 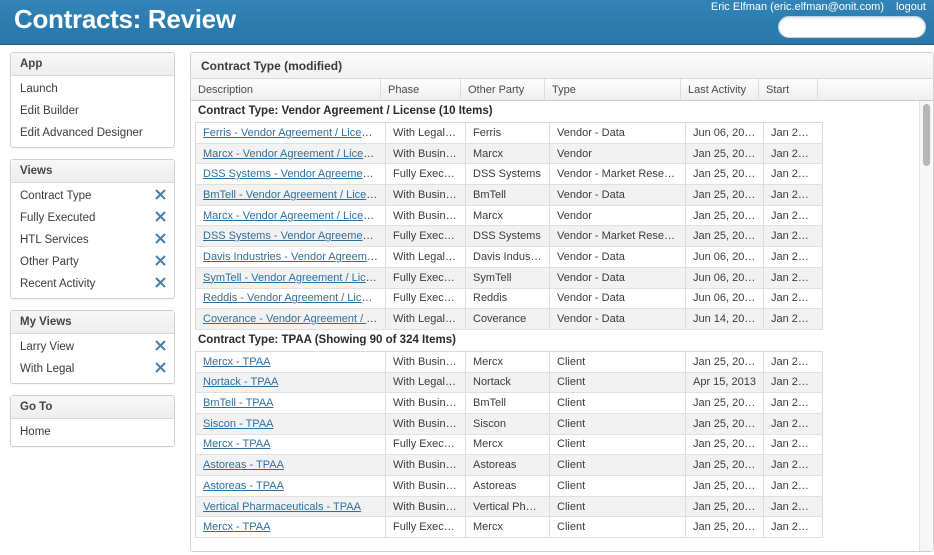 What do you see at coordinates (92, 262) in the screenshot?
I see `sidebar-item-other-party: Other Party` at bounding box center [92, 262].